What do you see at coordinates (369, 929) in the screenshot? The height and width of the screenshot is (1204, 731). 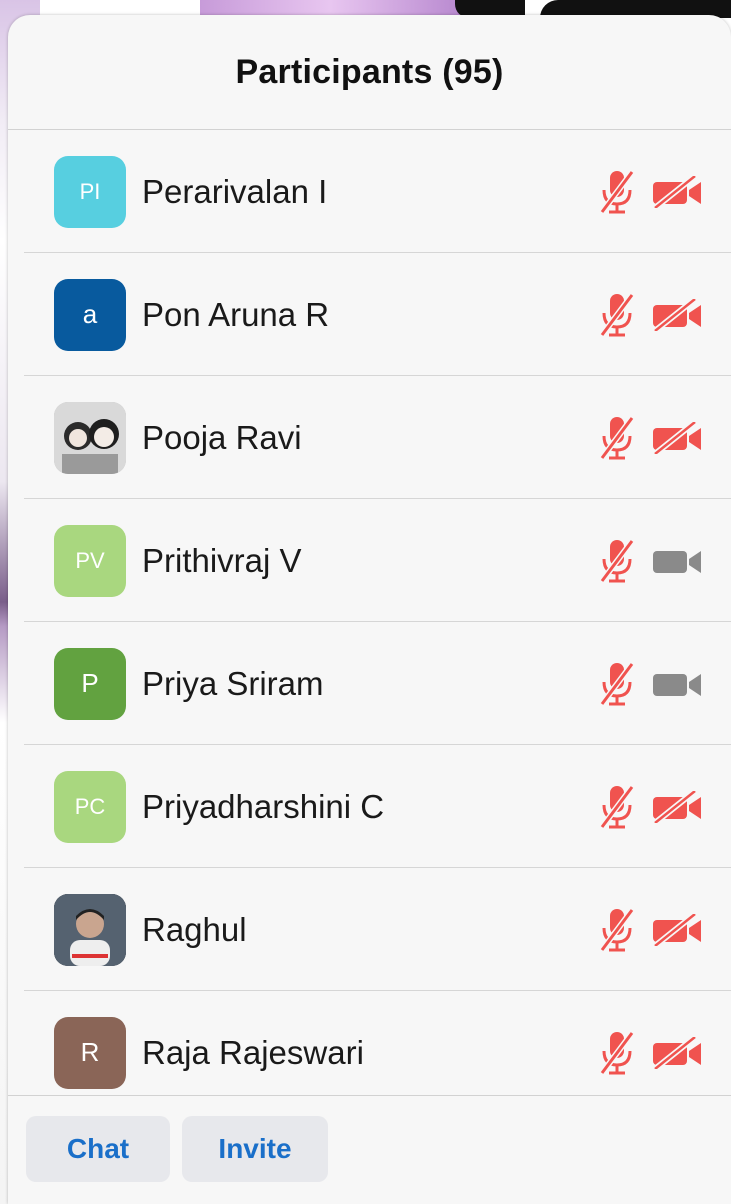 I see `participant-row: Raghul` at bounding box center [369, 929].